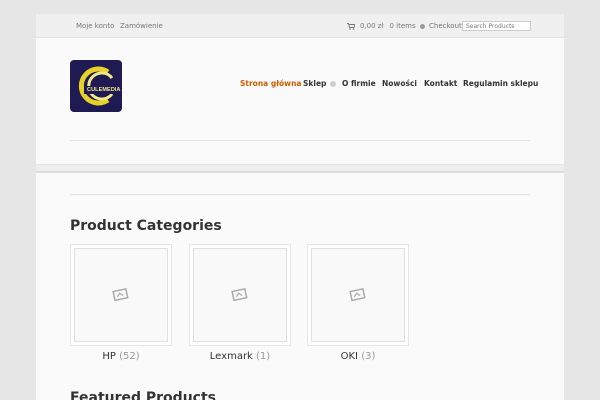  I want to click on culemedia-logo-icon, so click(98, 86).